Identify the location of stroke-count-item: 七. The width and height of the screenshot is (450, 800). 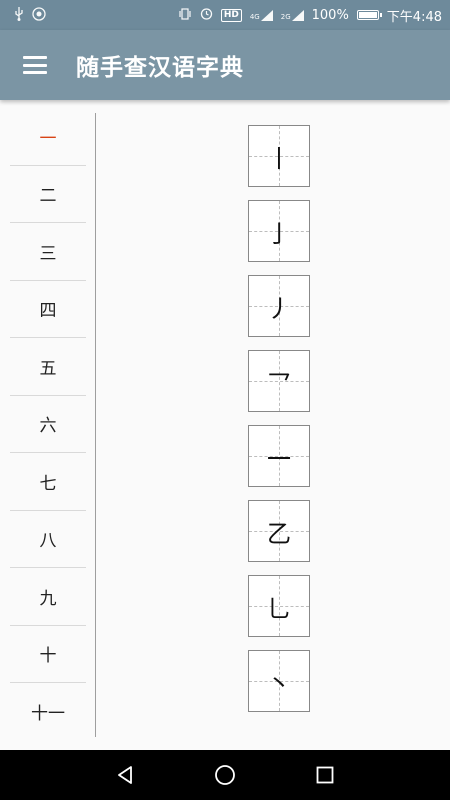
(48, 482).